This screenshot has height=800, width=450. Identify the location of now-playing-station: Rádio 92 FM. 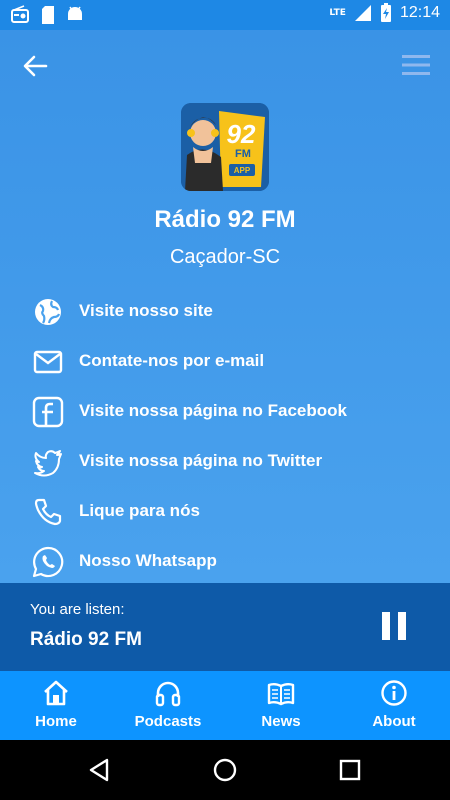
(86, 639).